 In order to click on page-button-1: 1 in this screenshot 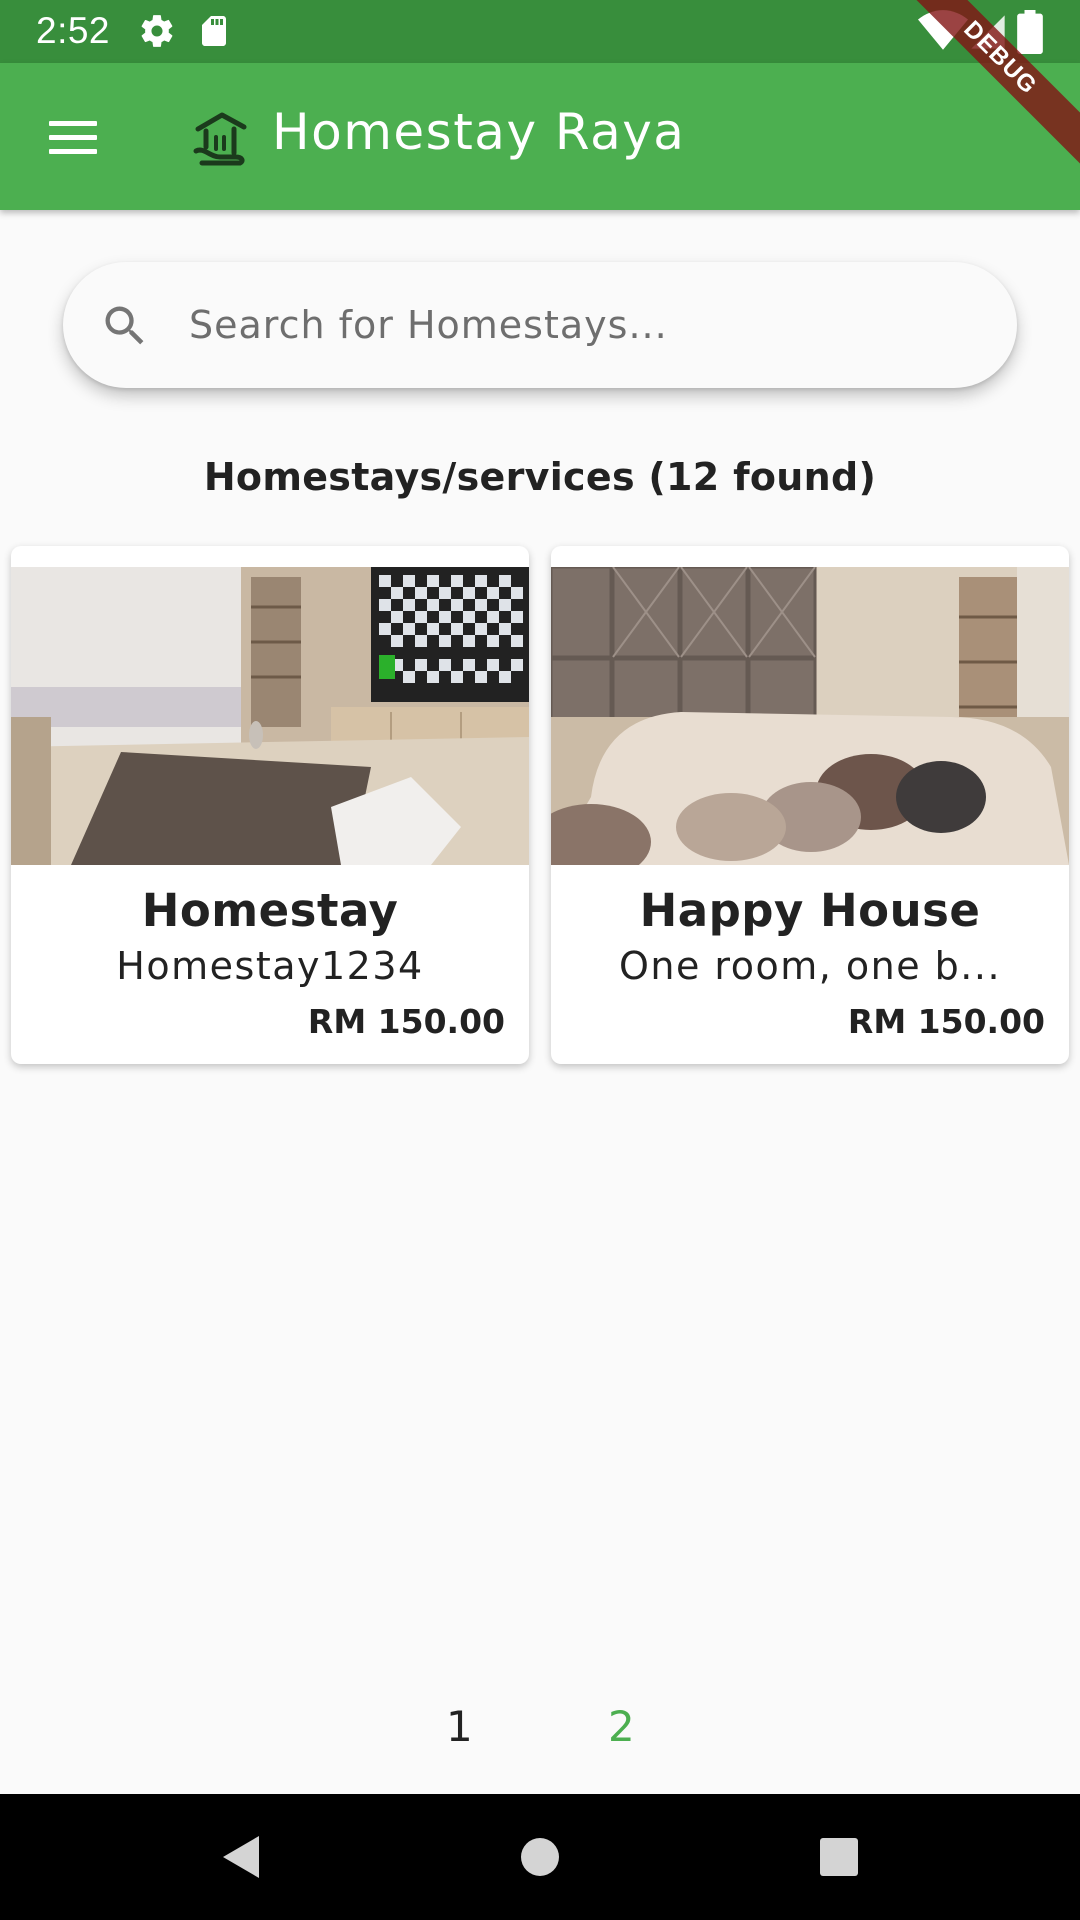, I will do `click(459, 1726)`.